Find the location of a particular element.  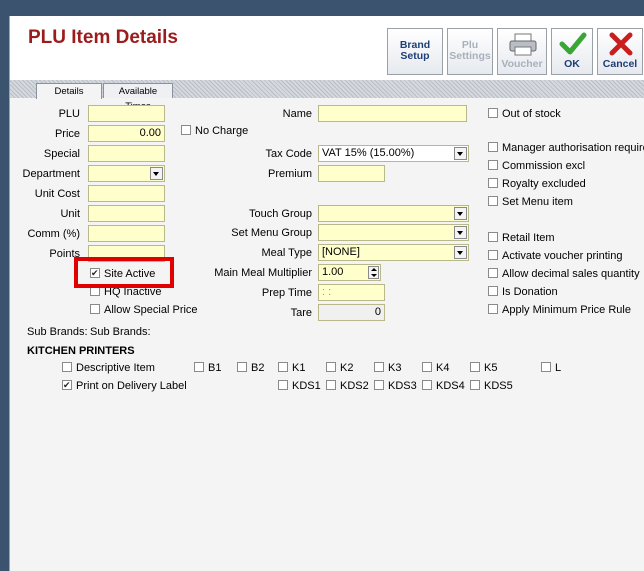

commission-excl-checkbox: Commission excl is located at coordinates (536, 166).